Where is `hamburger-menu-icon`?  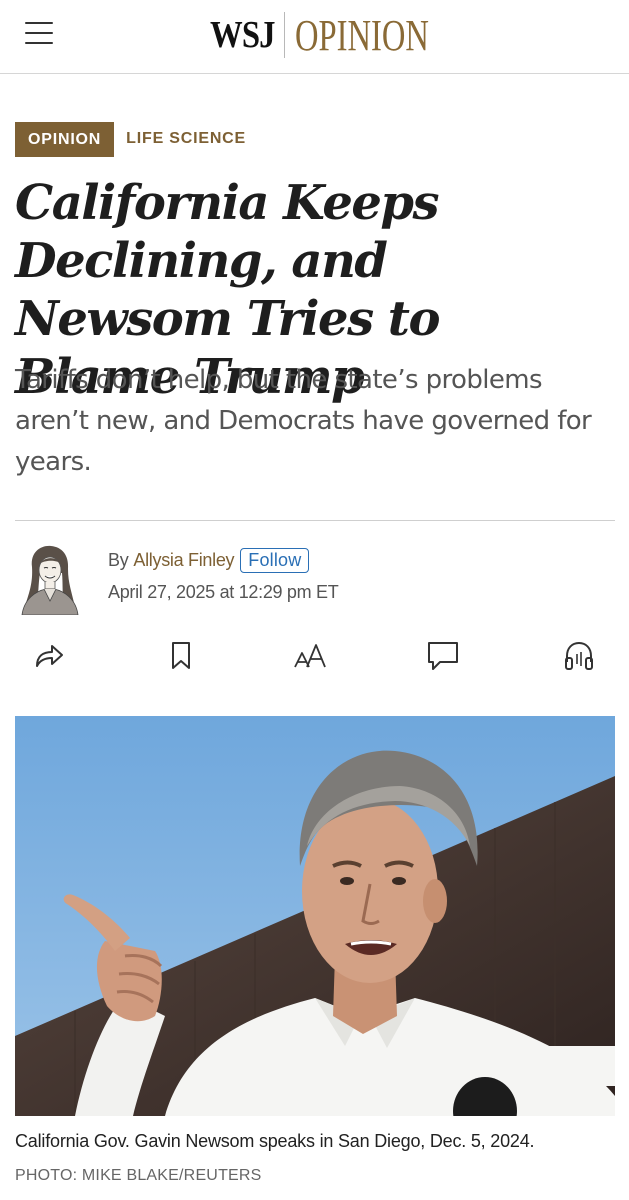
hamburger-menu-icon is located at coordinates (40, 33).